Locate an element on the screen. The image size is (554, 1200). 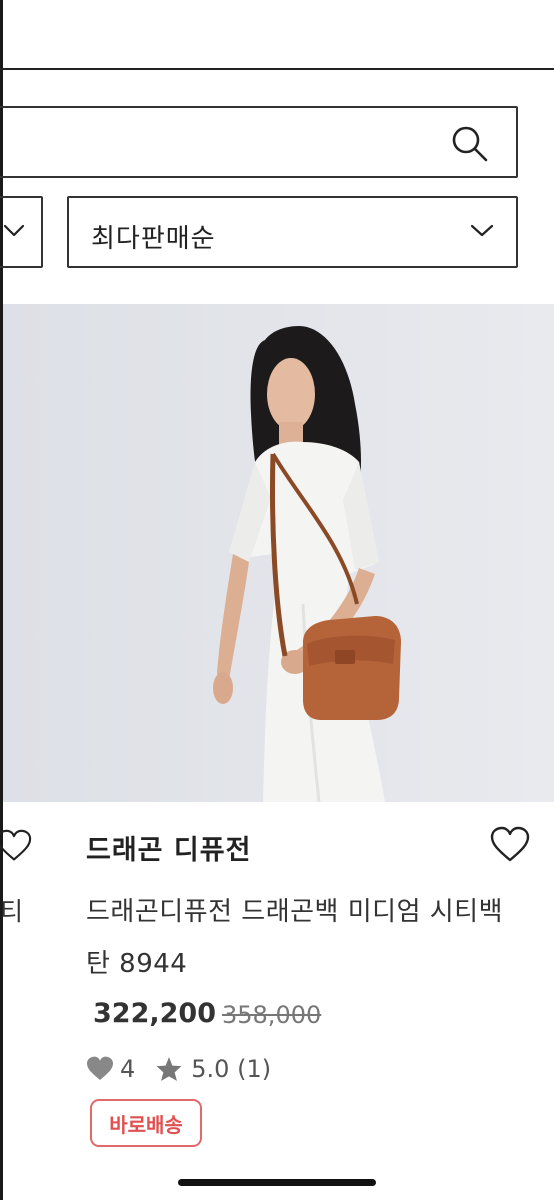
like-count: 4 is located at coordinates (128, 1069).